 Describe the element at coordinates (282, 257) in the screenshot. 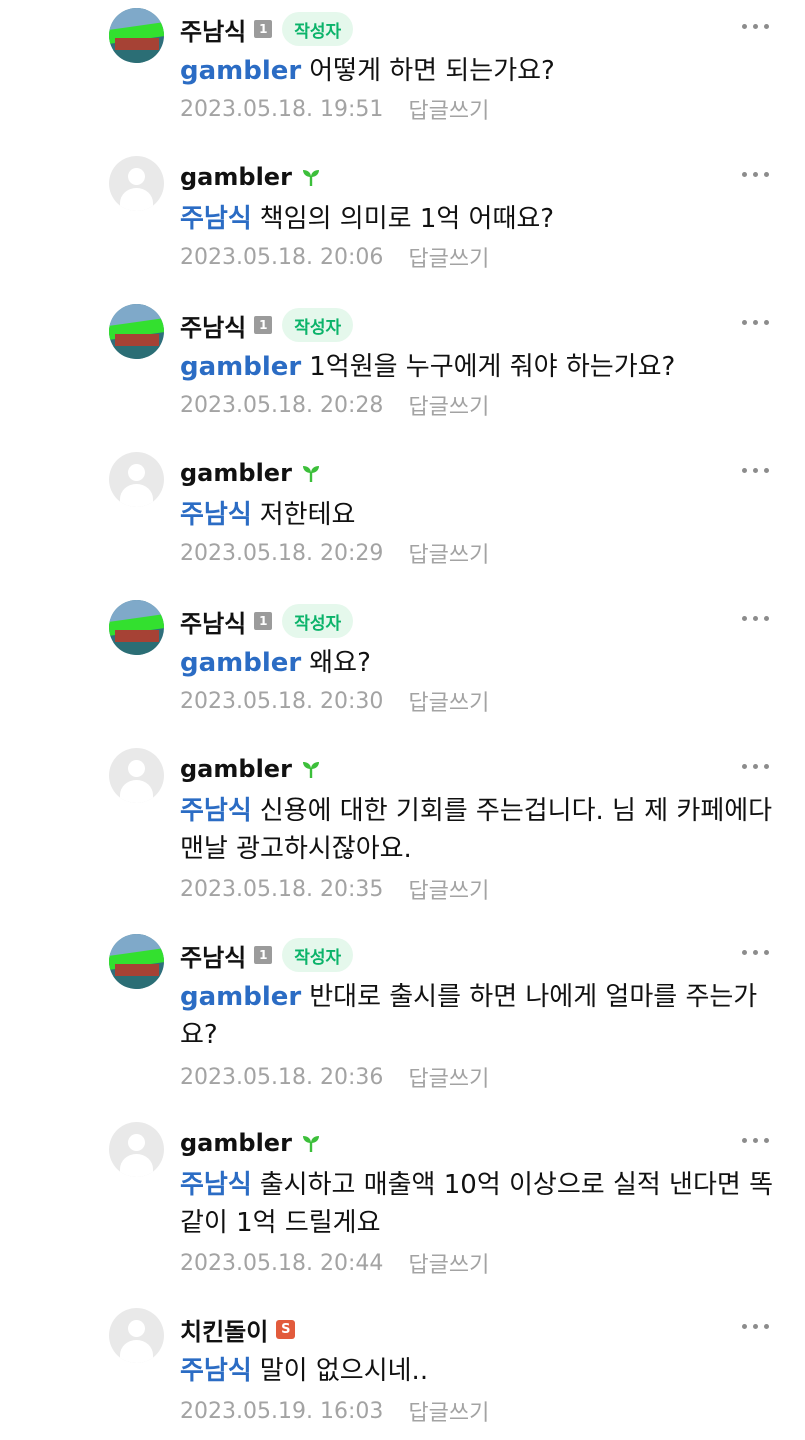

I see `timestamp: 2023.05.18. 20:06` at that location.